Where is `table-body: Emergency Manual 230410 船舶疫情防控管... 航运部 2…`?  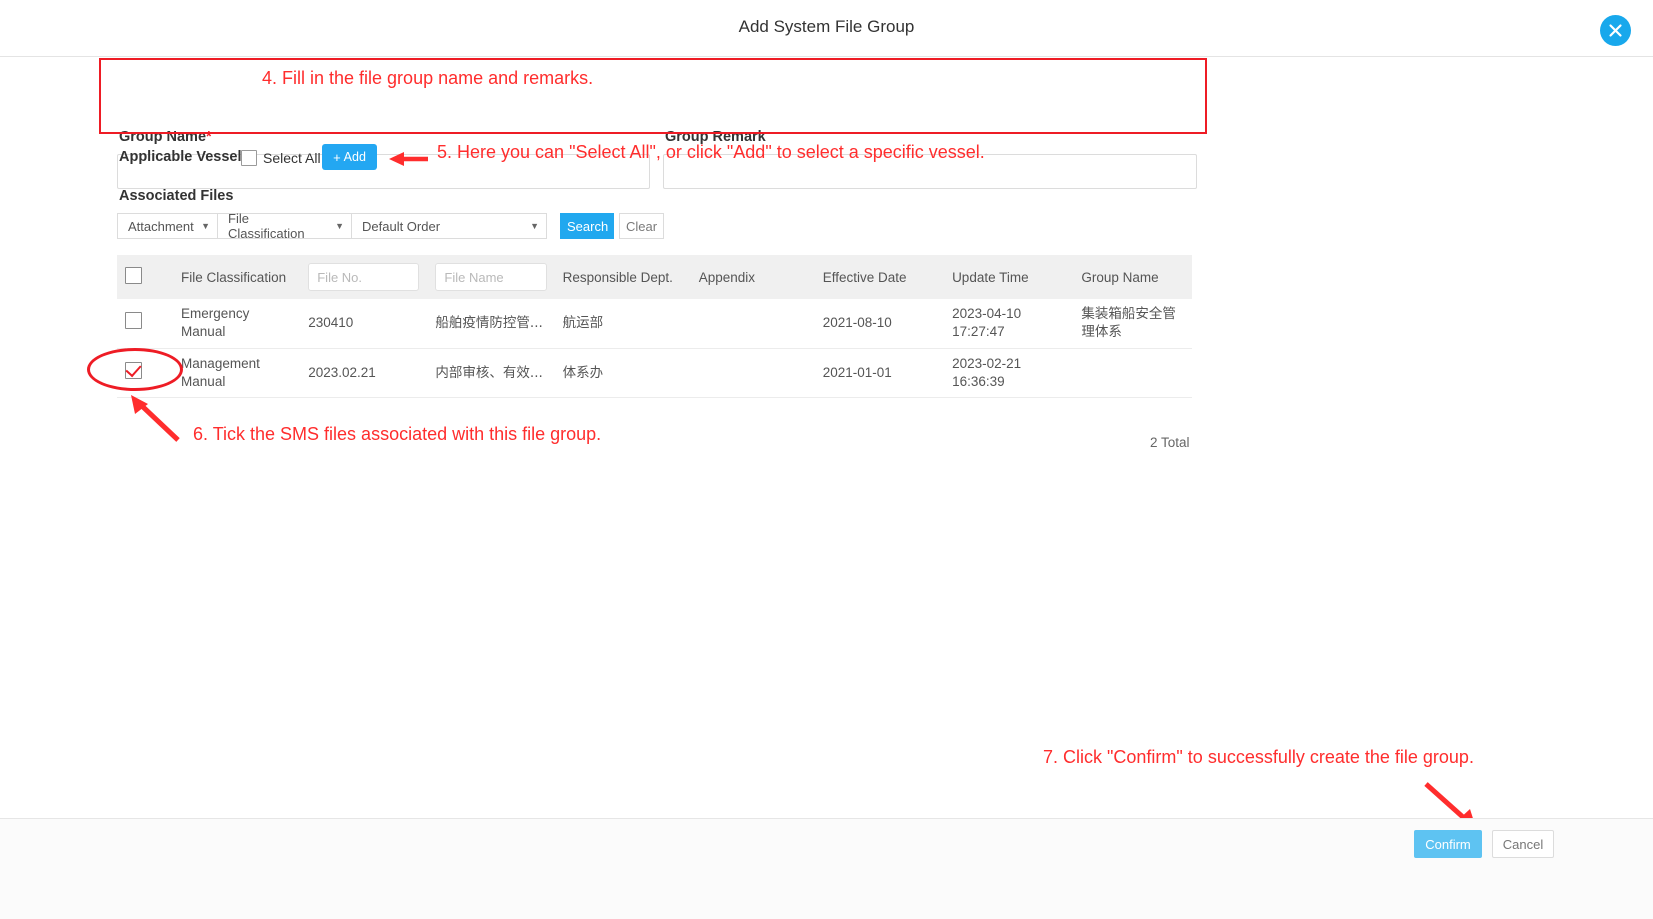 table-body: Emergency Manual 230410 船舶疫情防控管... 航运部 2… is located at coordinates (654, 348).